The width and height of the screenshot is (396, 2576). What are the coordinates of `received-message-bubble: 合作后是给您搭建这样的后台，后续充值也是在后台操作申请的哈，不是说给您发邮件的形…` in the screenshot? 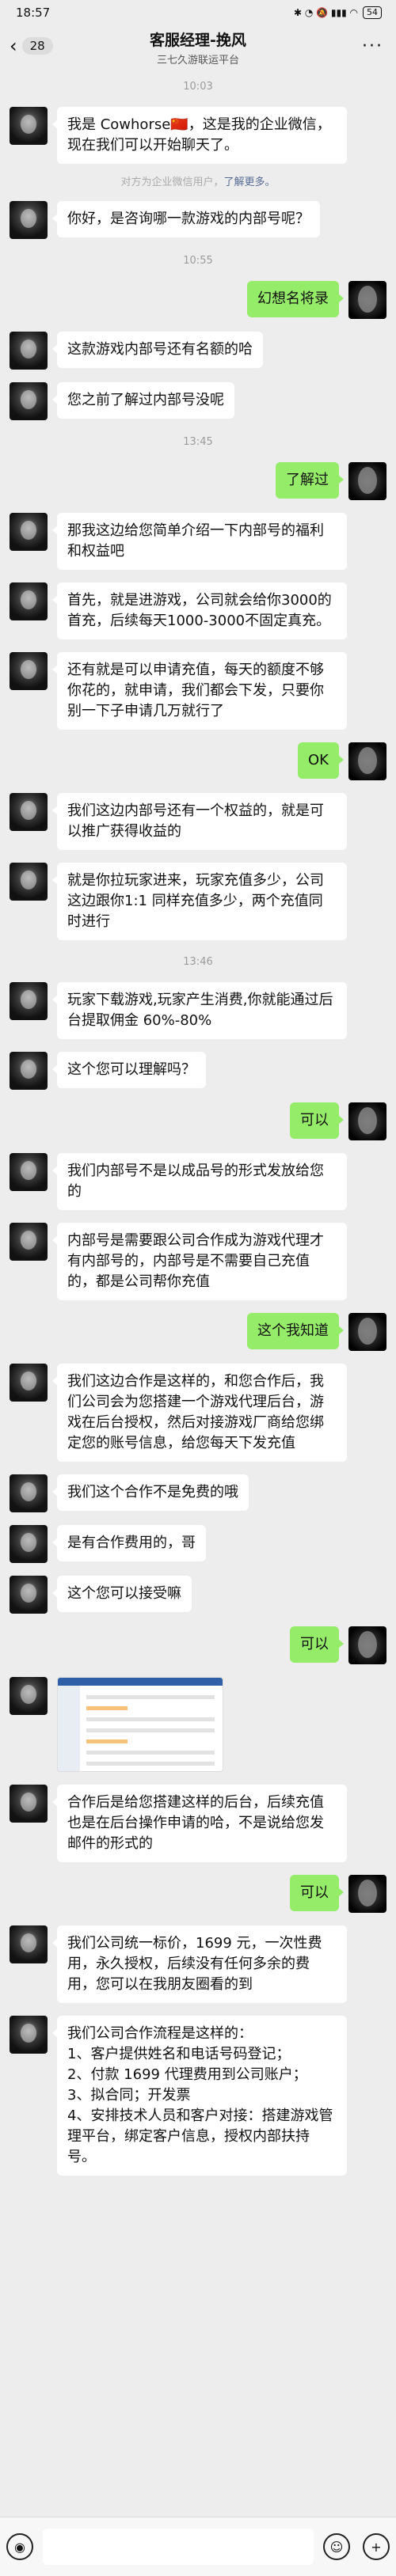 It's located at (199, 1823).